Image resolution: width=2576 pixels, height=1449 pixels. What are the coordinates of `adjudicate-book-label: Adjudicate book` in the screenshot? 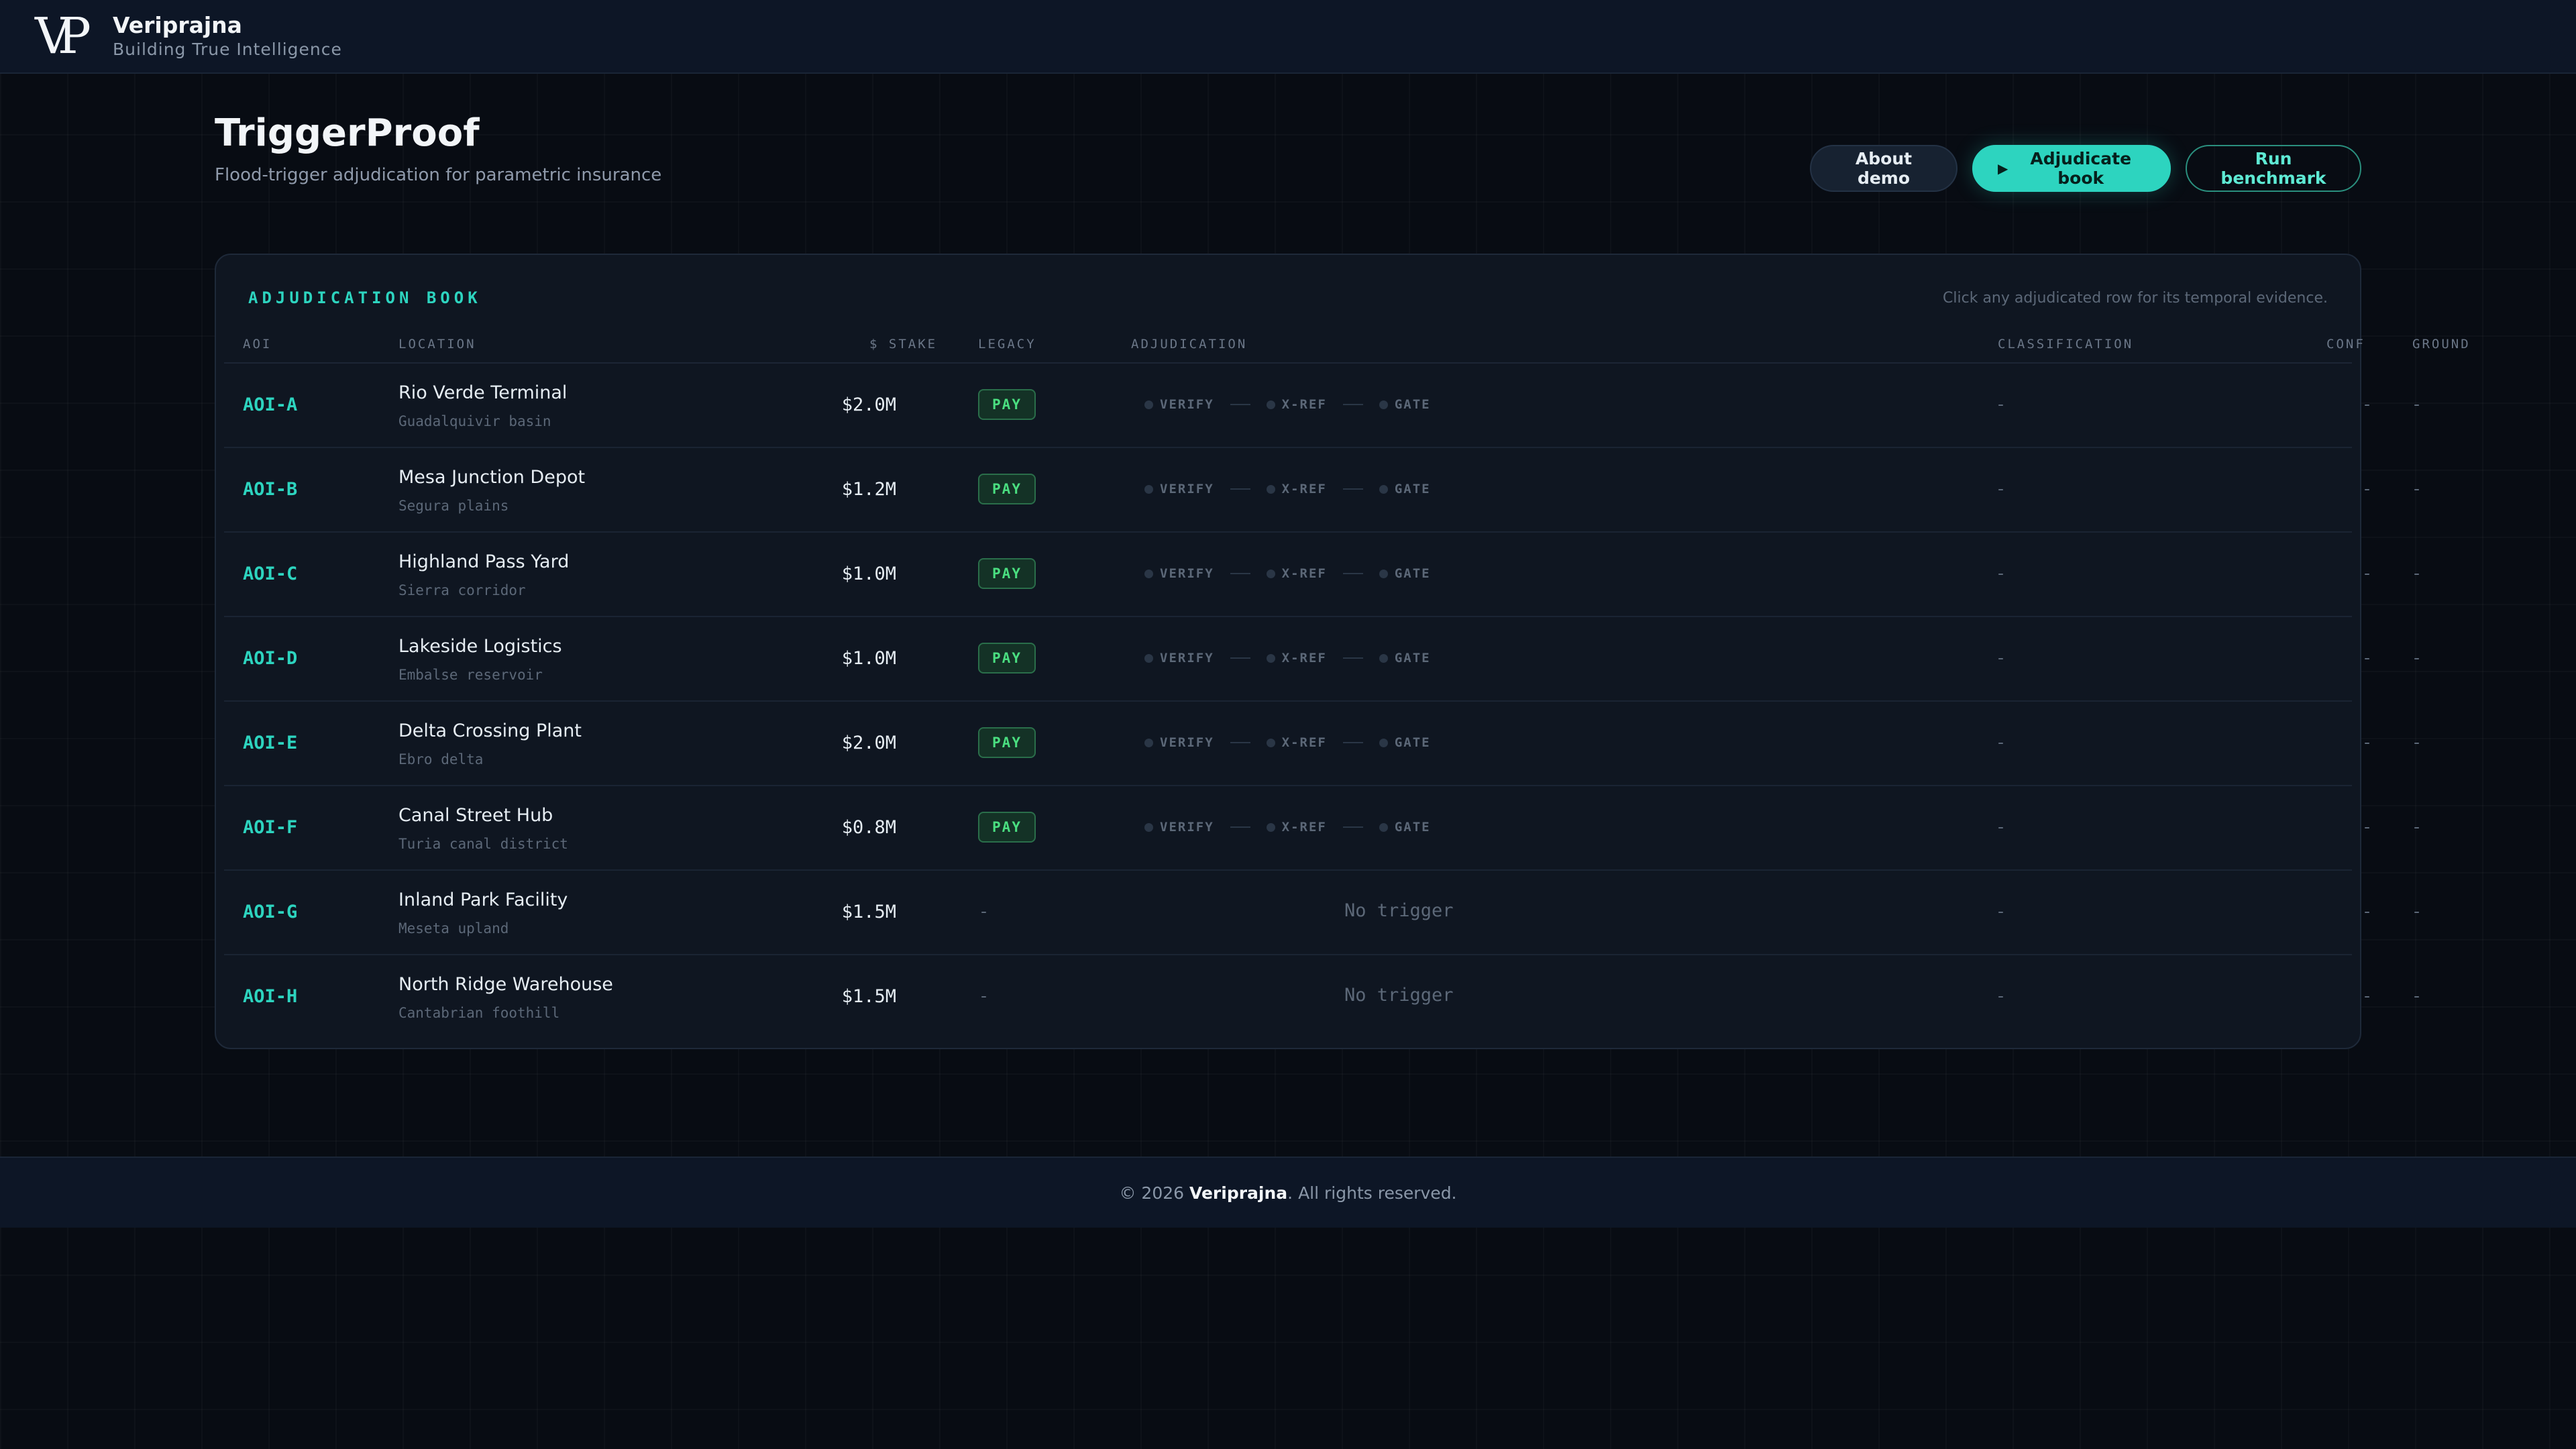 It's located at (2081, 168).